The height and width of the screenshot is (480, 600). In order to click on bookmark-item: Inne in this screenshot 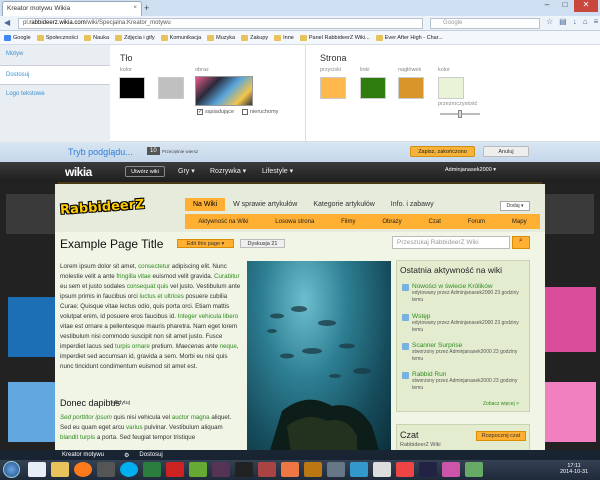, I will do `click(284, 37)`.